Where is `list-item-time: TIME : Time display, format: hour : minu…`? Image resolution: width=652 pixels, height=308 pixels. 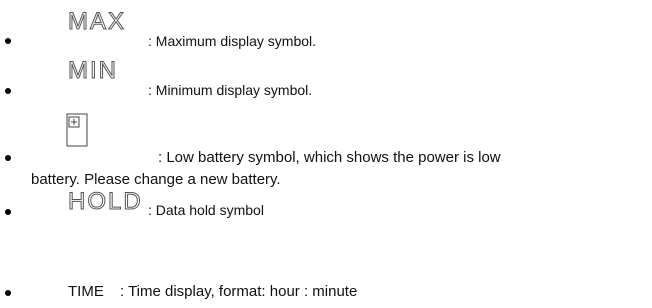
list-item-time: TIME : Time display, format: hour : minu… is located at coordinates (326, 288).